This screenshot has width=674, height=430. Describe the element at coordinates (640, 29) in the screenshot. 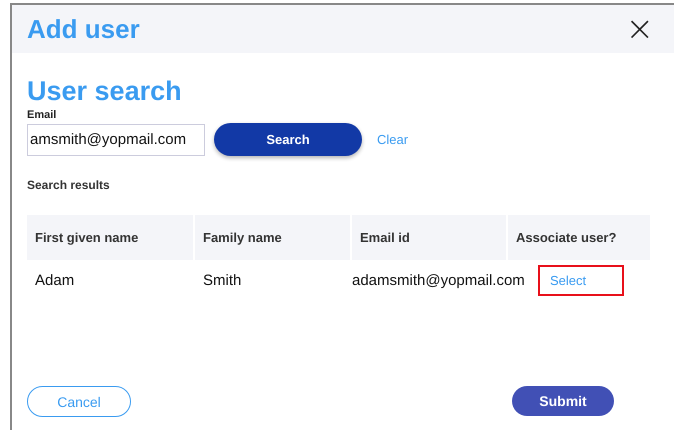

I see `close-button: ×` at that location.